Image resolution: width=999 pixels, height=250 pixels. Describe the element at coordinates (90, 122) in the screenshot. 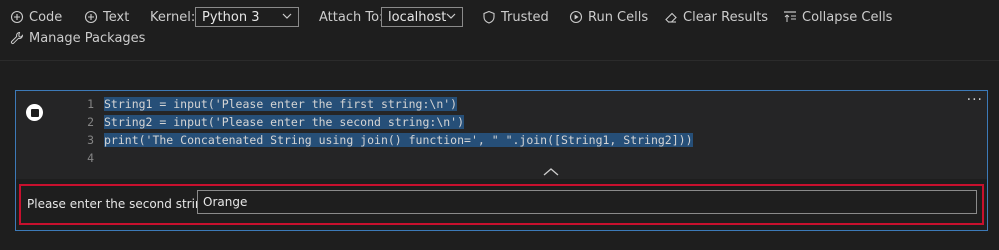

I see `line-number: 2` at that location.